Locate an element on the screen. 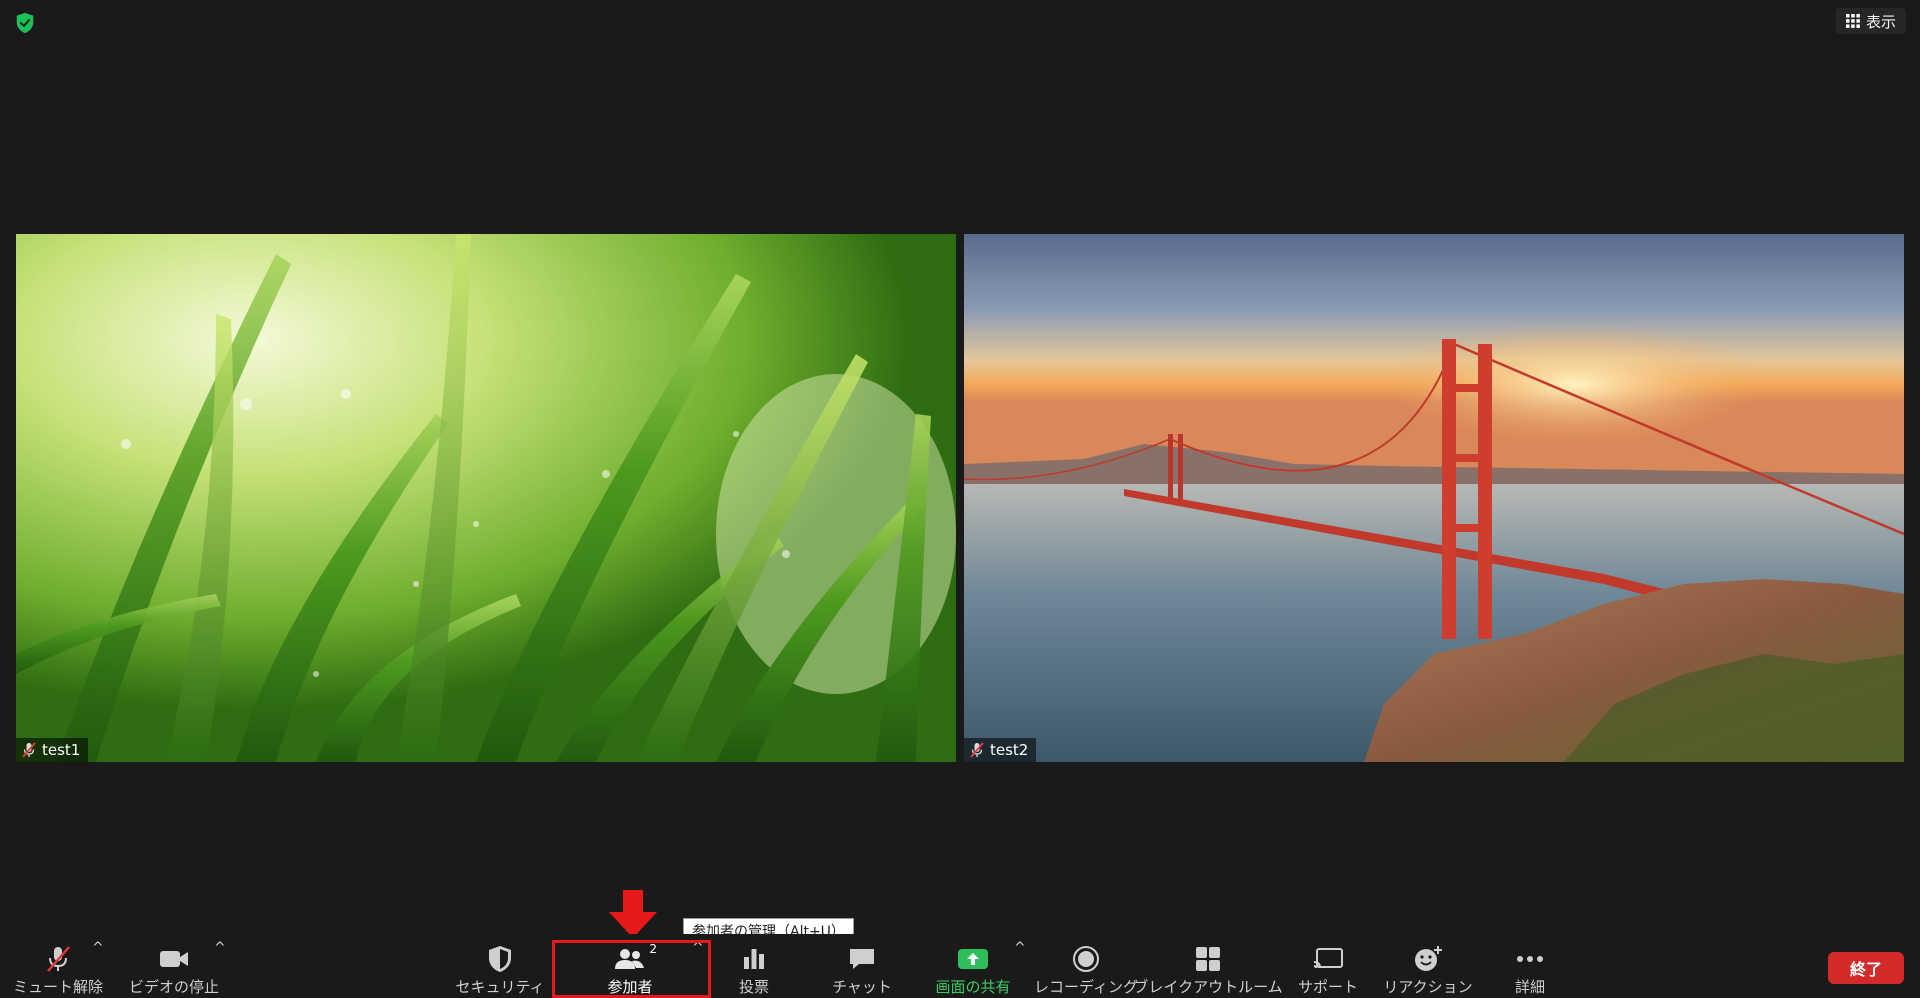  stop-video-button: ビデオの停止 is located at coordinates (174, 966).